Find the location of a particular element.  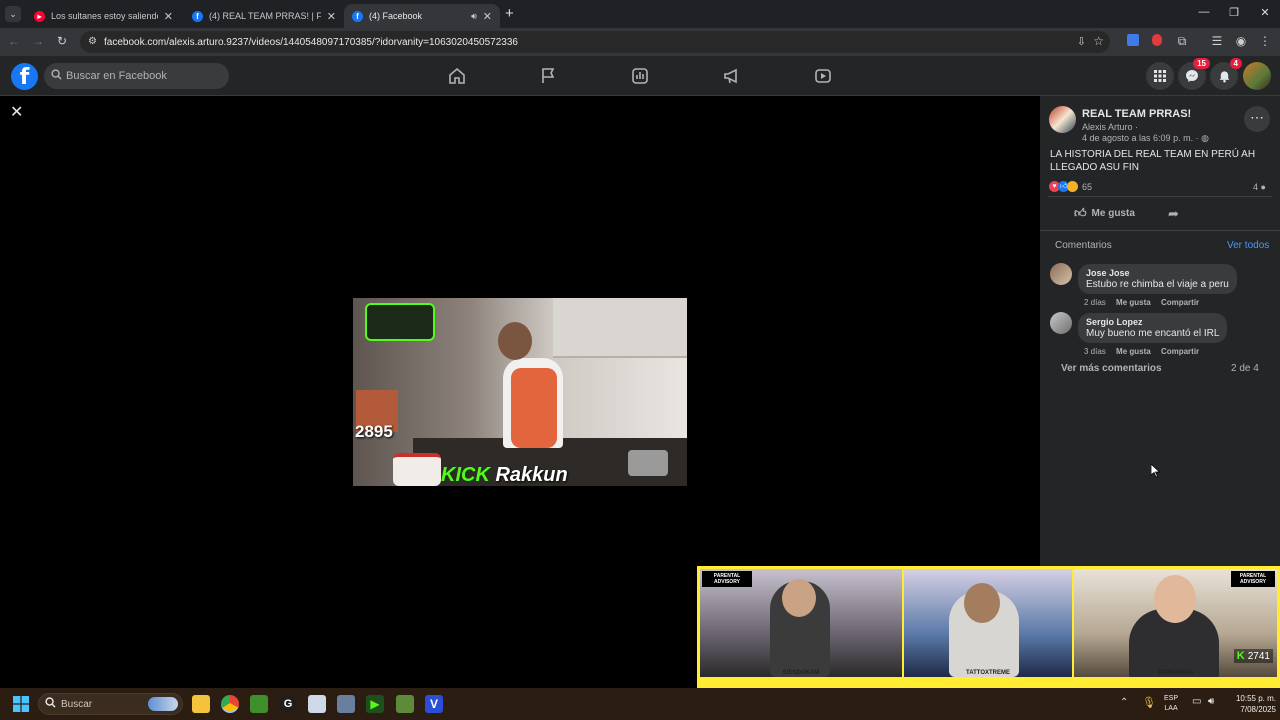

facebook-header: f Buscar en Facebook 15 4 is located at coordinates (640, 76).